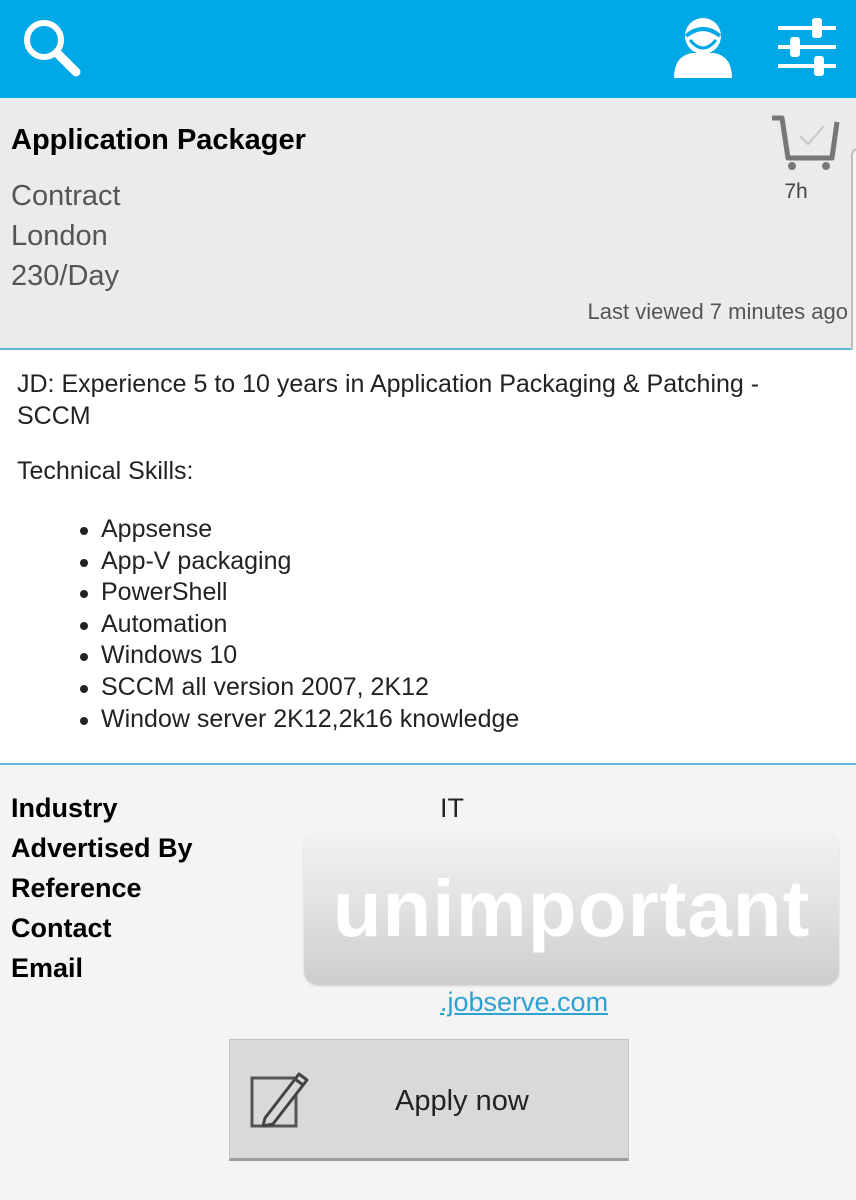 This screenshot has width=856, height=1200. Describe the element at coordinates (66, 196) in the screenshot. I see `job-type: Contract` at that location.